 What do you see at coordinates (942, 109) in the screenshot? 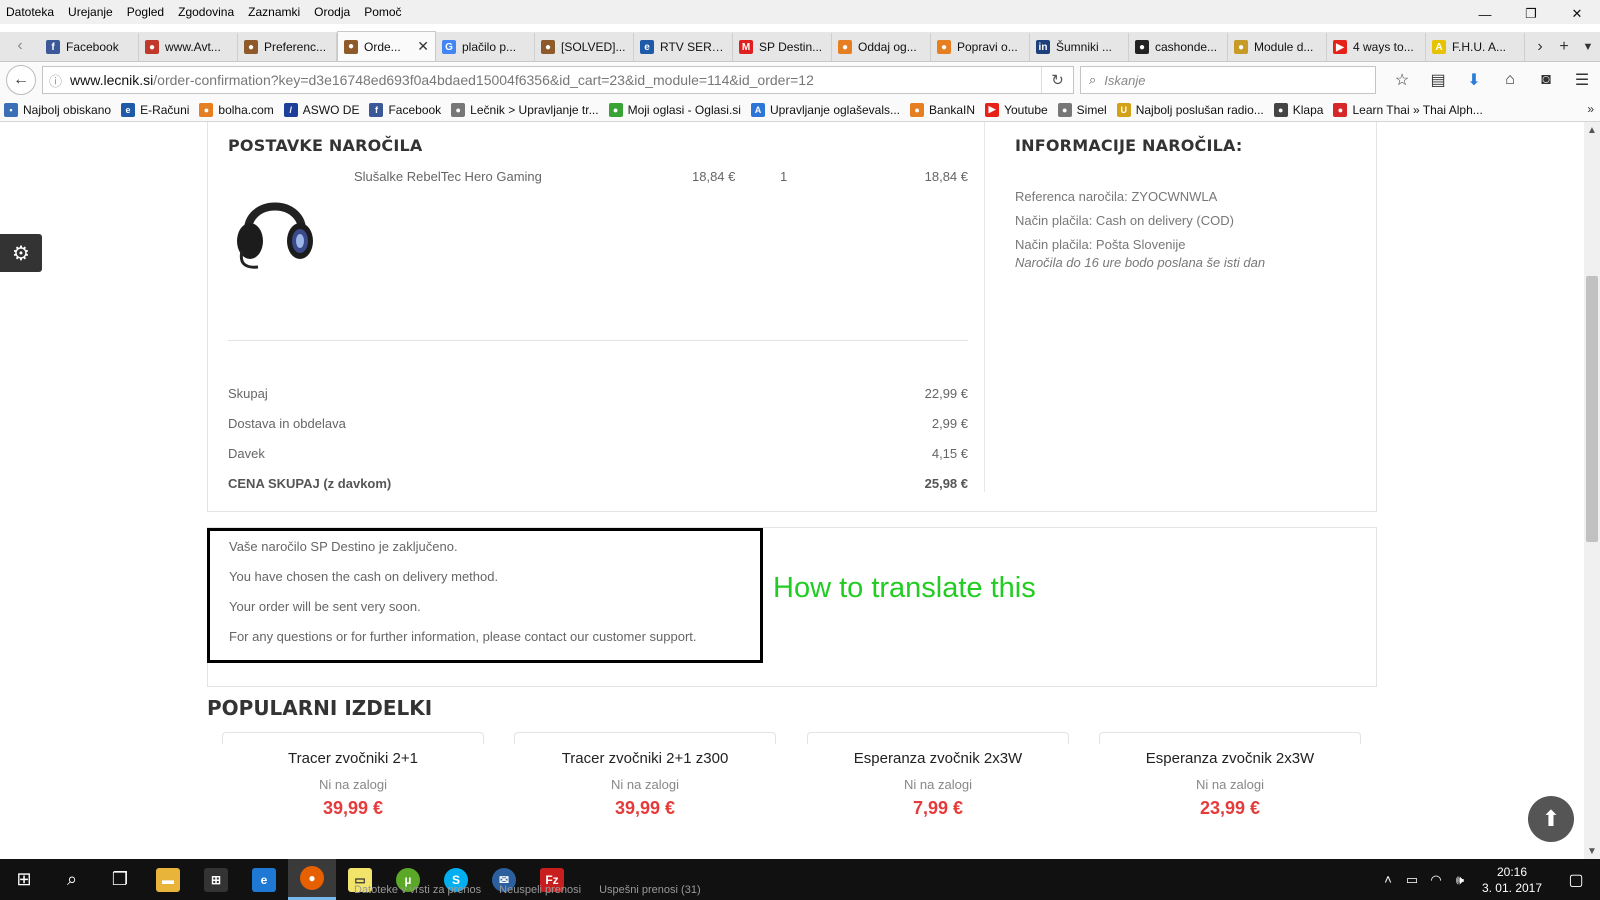
I see `bookmark-item: ● BankaIN` at bounding box center [942, 109].